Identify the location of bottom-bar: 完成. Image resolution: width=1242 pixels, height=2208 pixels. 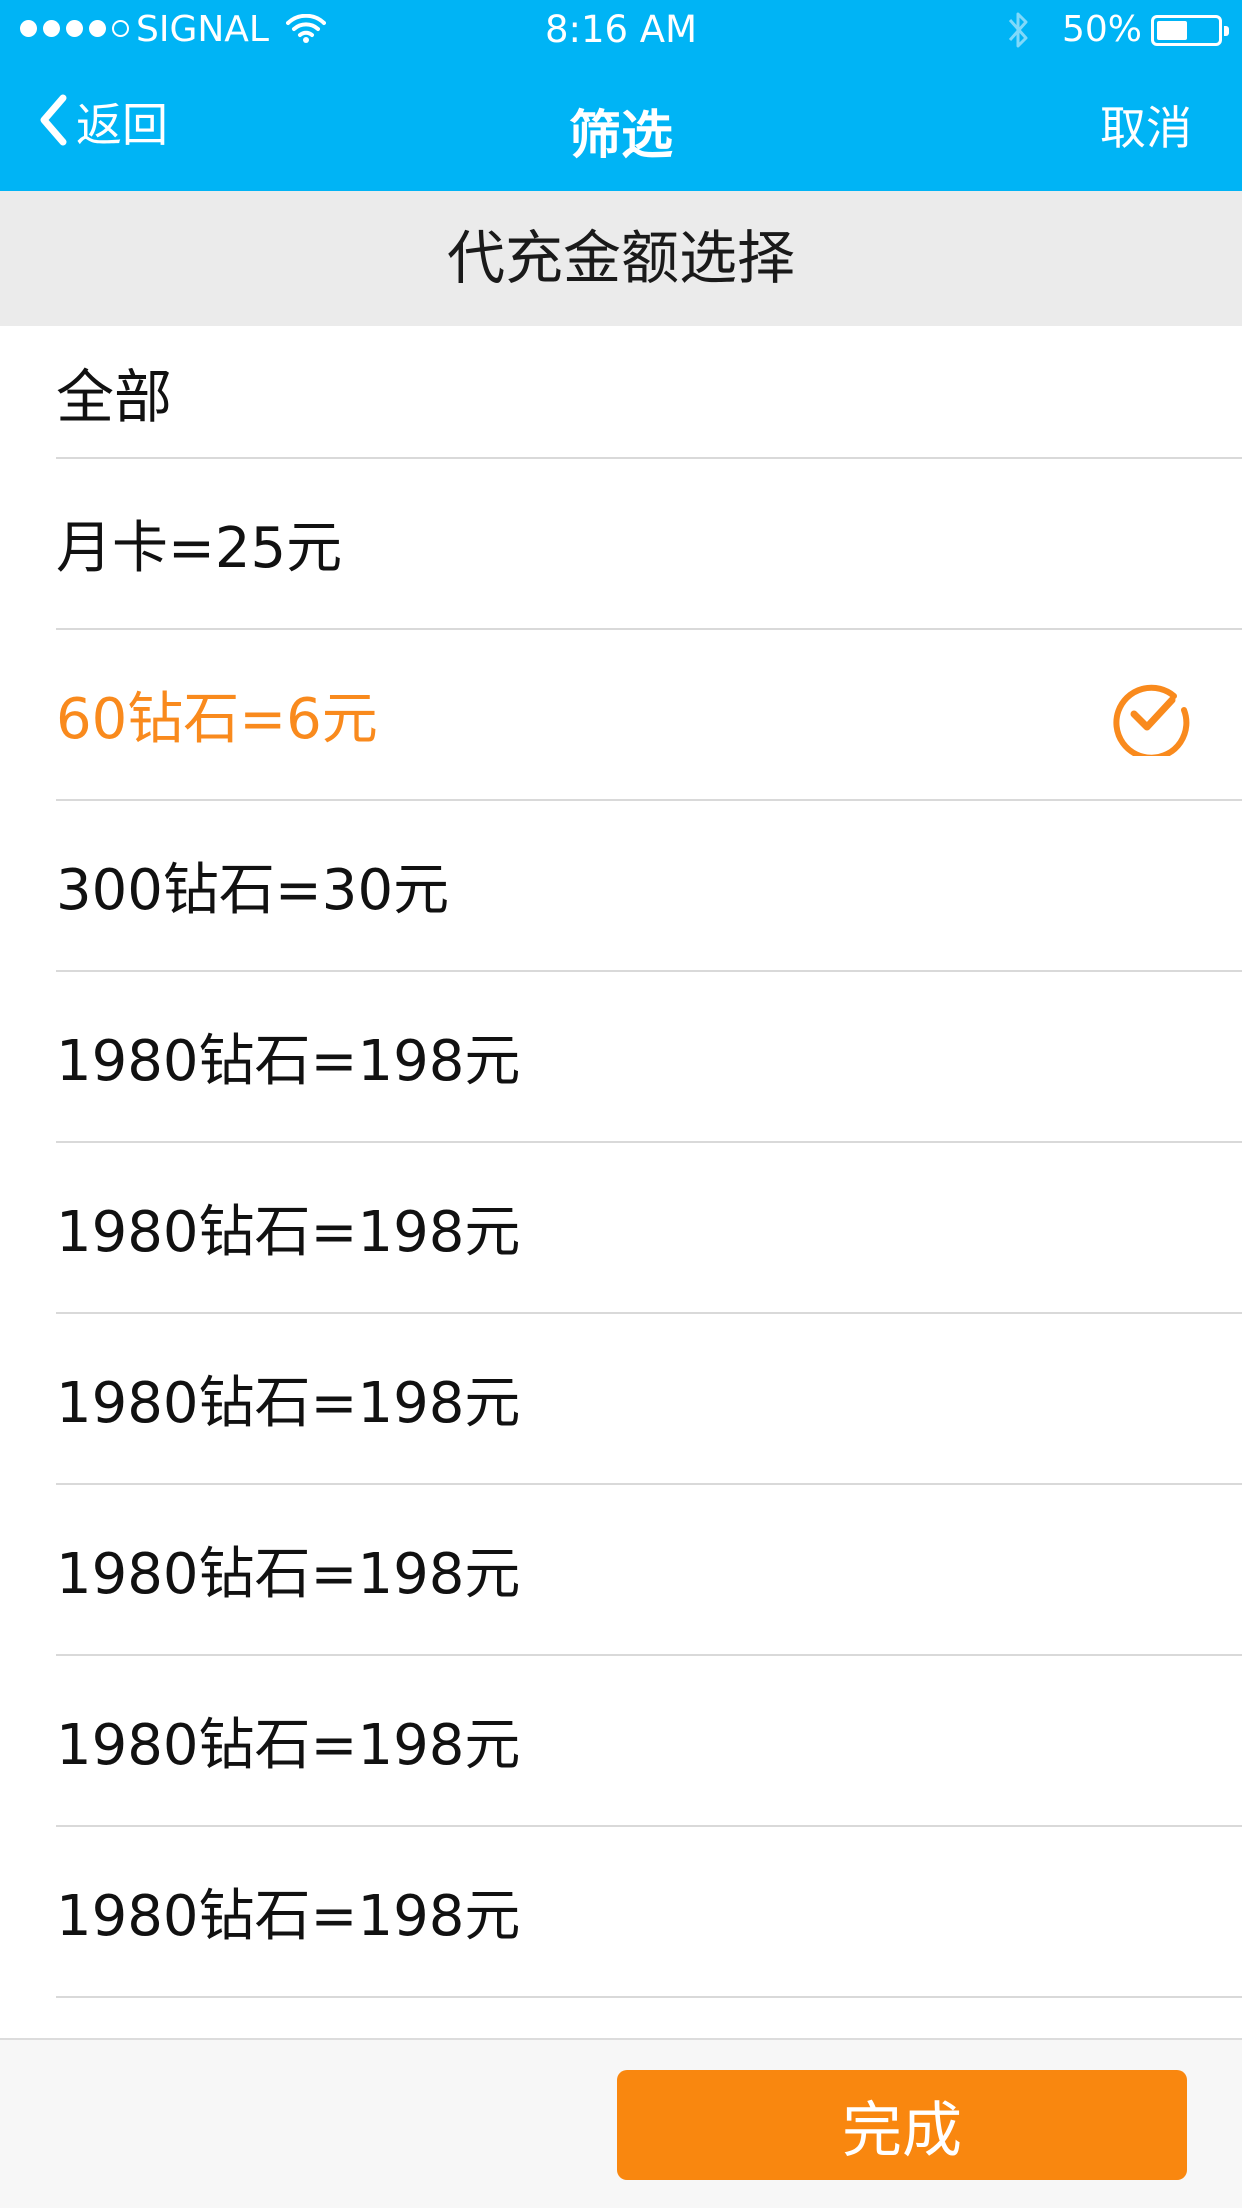
(621, 2123).